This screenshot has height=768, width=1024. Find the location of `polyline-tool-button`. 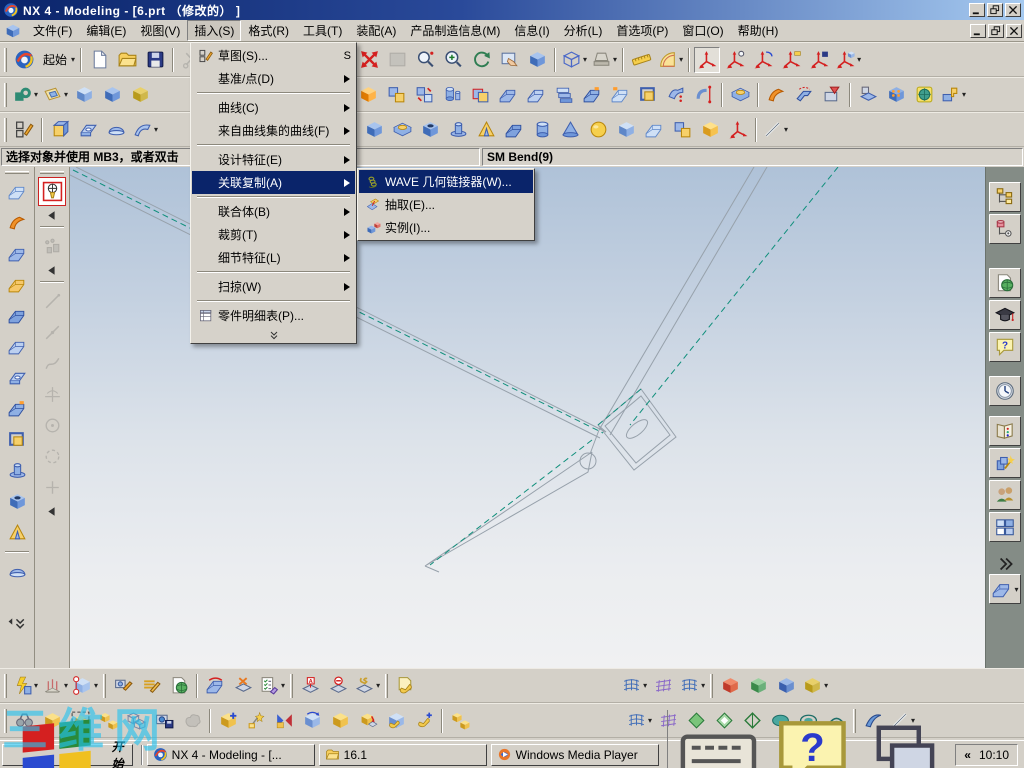

polyline-tool-button is located at coordinates (52, 332).